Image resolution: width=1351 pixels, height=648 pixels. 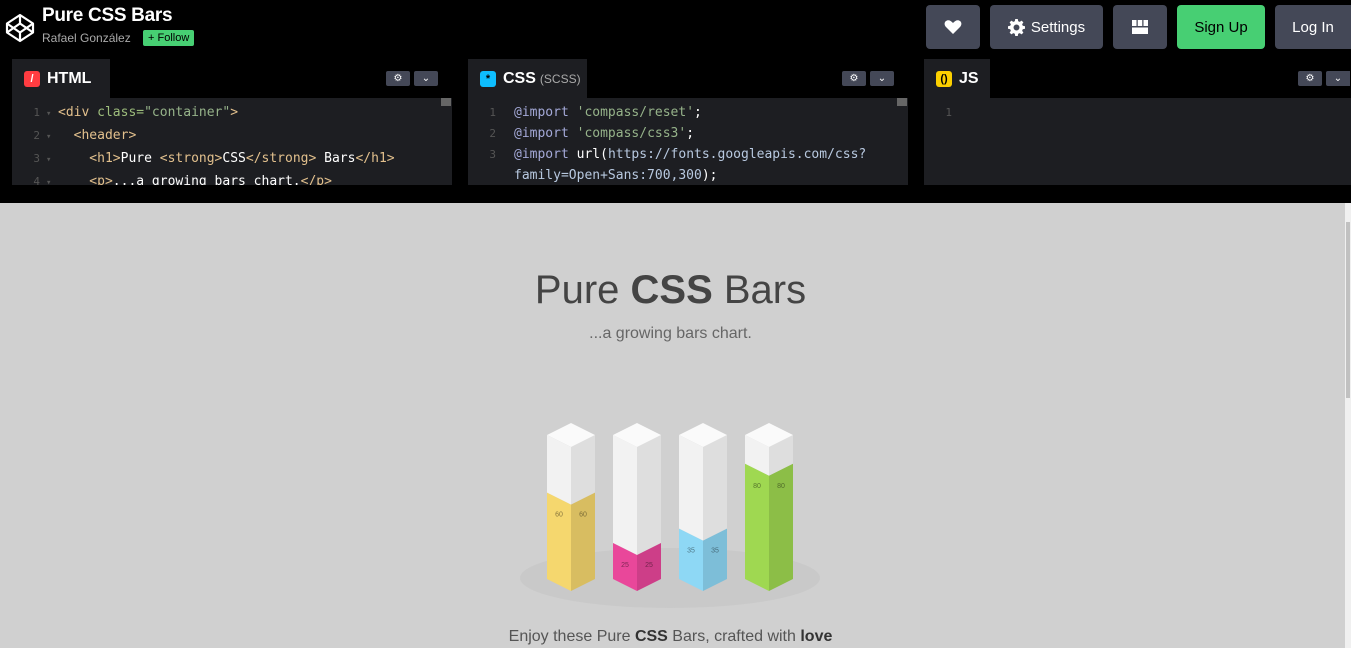 What do you see at coordinates (675, 194) in the screenshot?
I see `resize-handle` at bounding box center [675, 194].